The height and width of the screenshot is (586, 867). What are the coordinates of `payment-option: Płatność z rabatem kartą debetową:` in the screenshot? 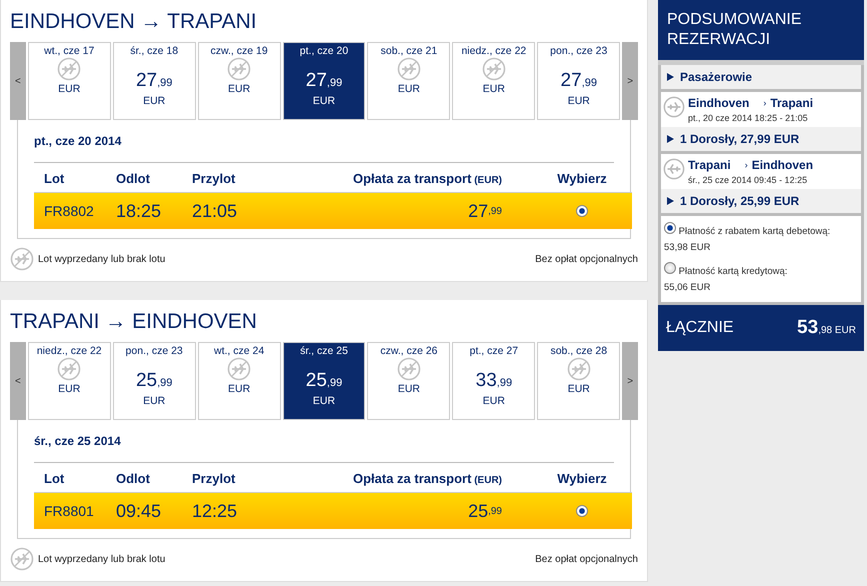 It's located at (754, 231).